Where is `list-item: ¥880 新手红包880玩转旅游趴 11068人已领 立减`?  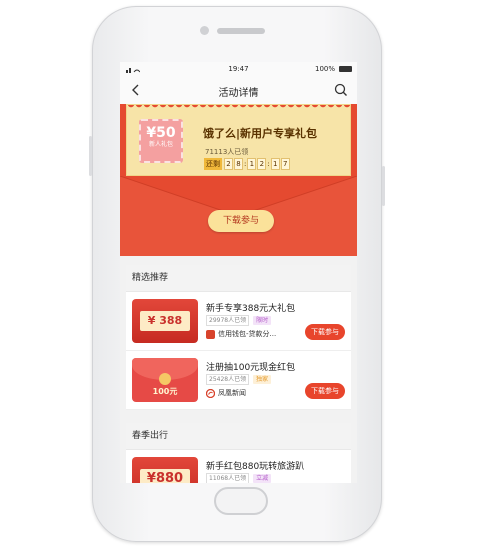
list-item: ¥880 新手红包880玩转旅游趴 11068人已领 立减 is located at coordinates (238, 466).